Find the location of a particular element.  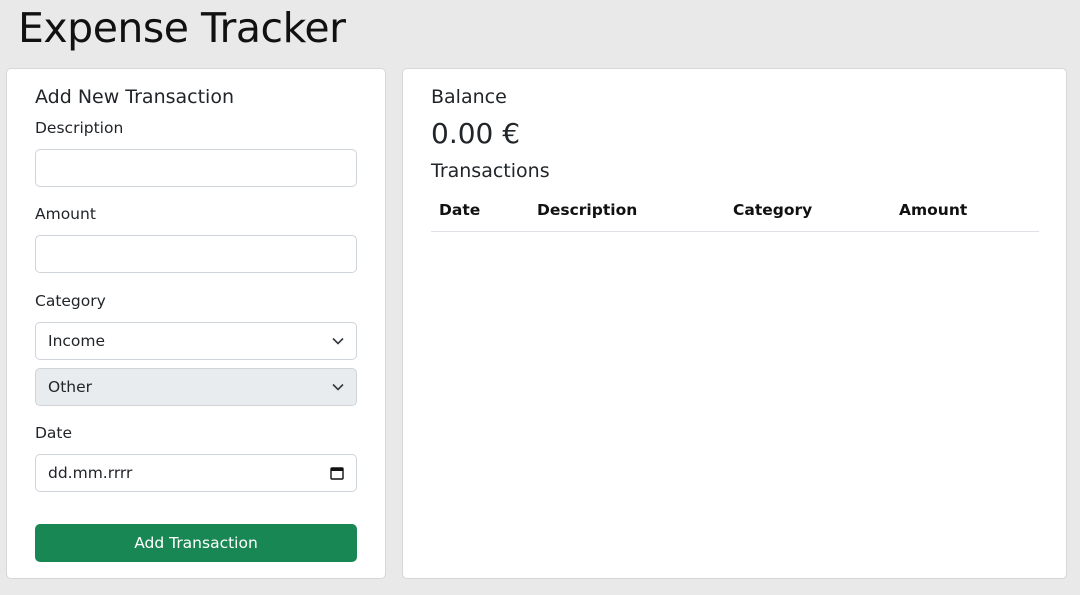

app-title: Expense Tracker is located at coordinates (182, 28).